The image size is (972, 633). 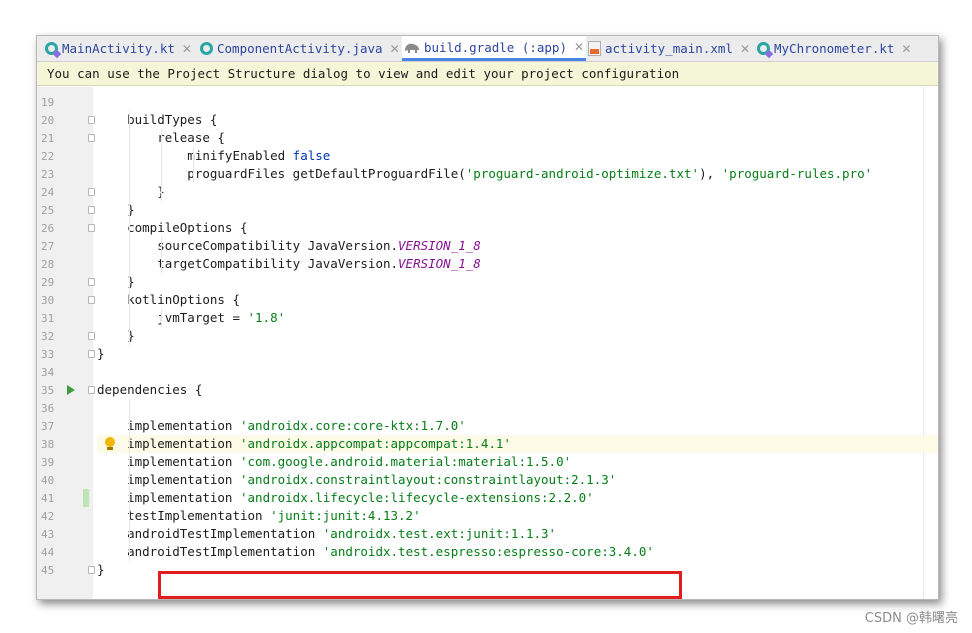 I want to click on tab-component-activity: ComponentActivity.java ✕, so click(x=300, y=48).